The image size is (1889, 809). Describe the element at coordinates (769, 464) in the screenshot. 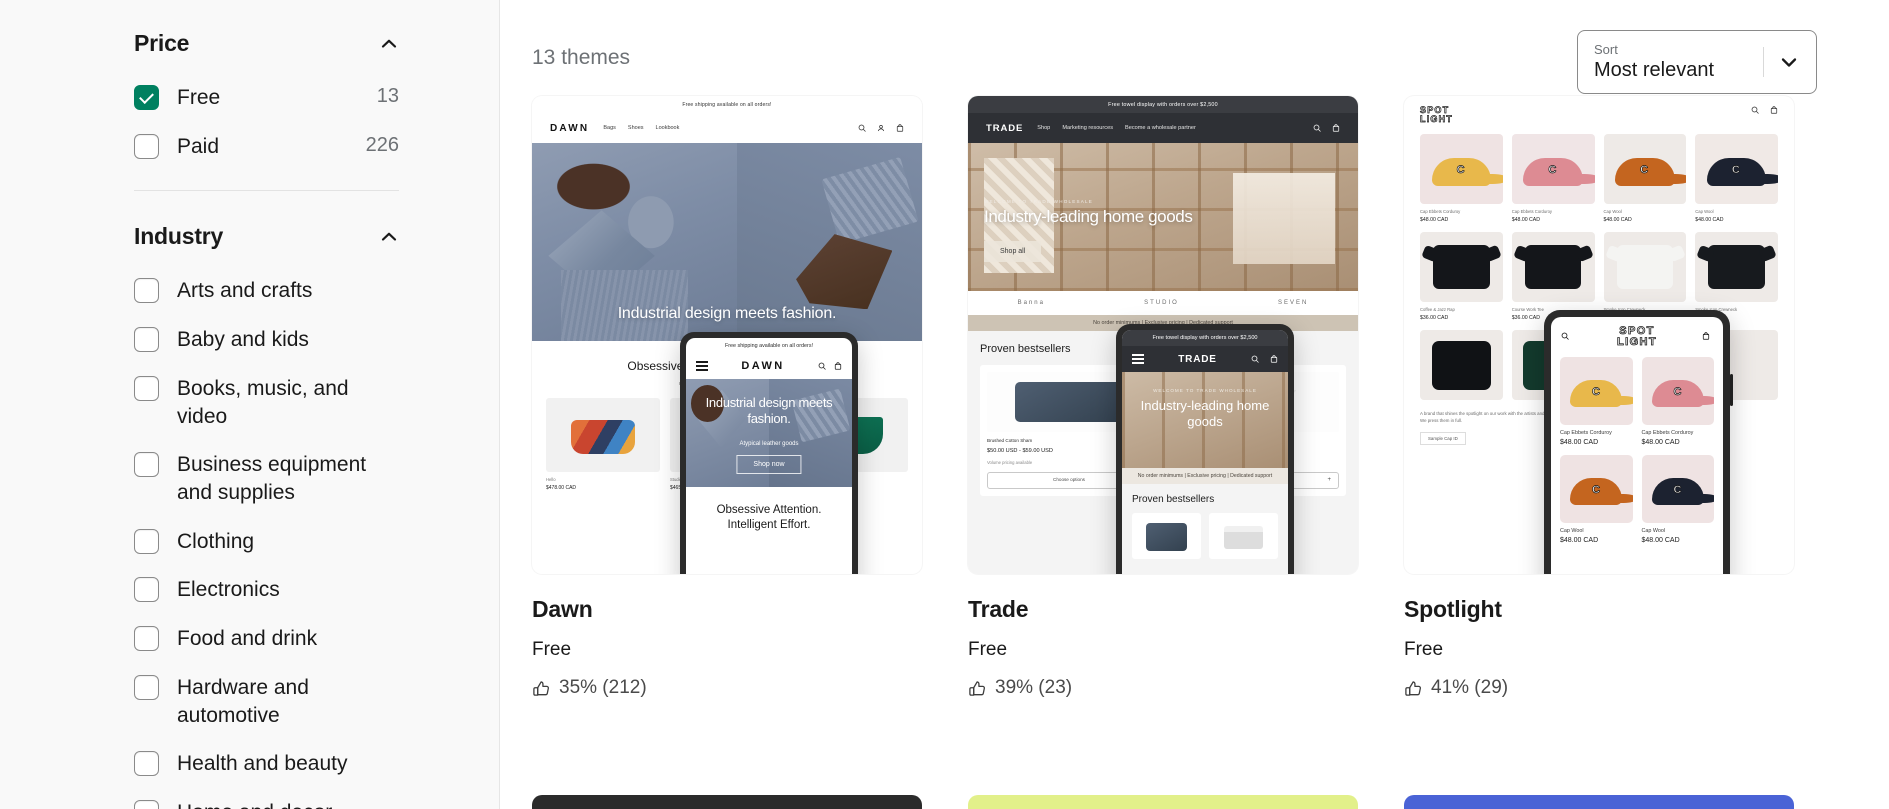

I see `dawn-mobile-shop-now-button: Shop now` at that location.